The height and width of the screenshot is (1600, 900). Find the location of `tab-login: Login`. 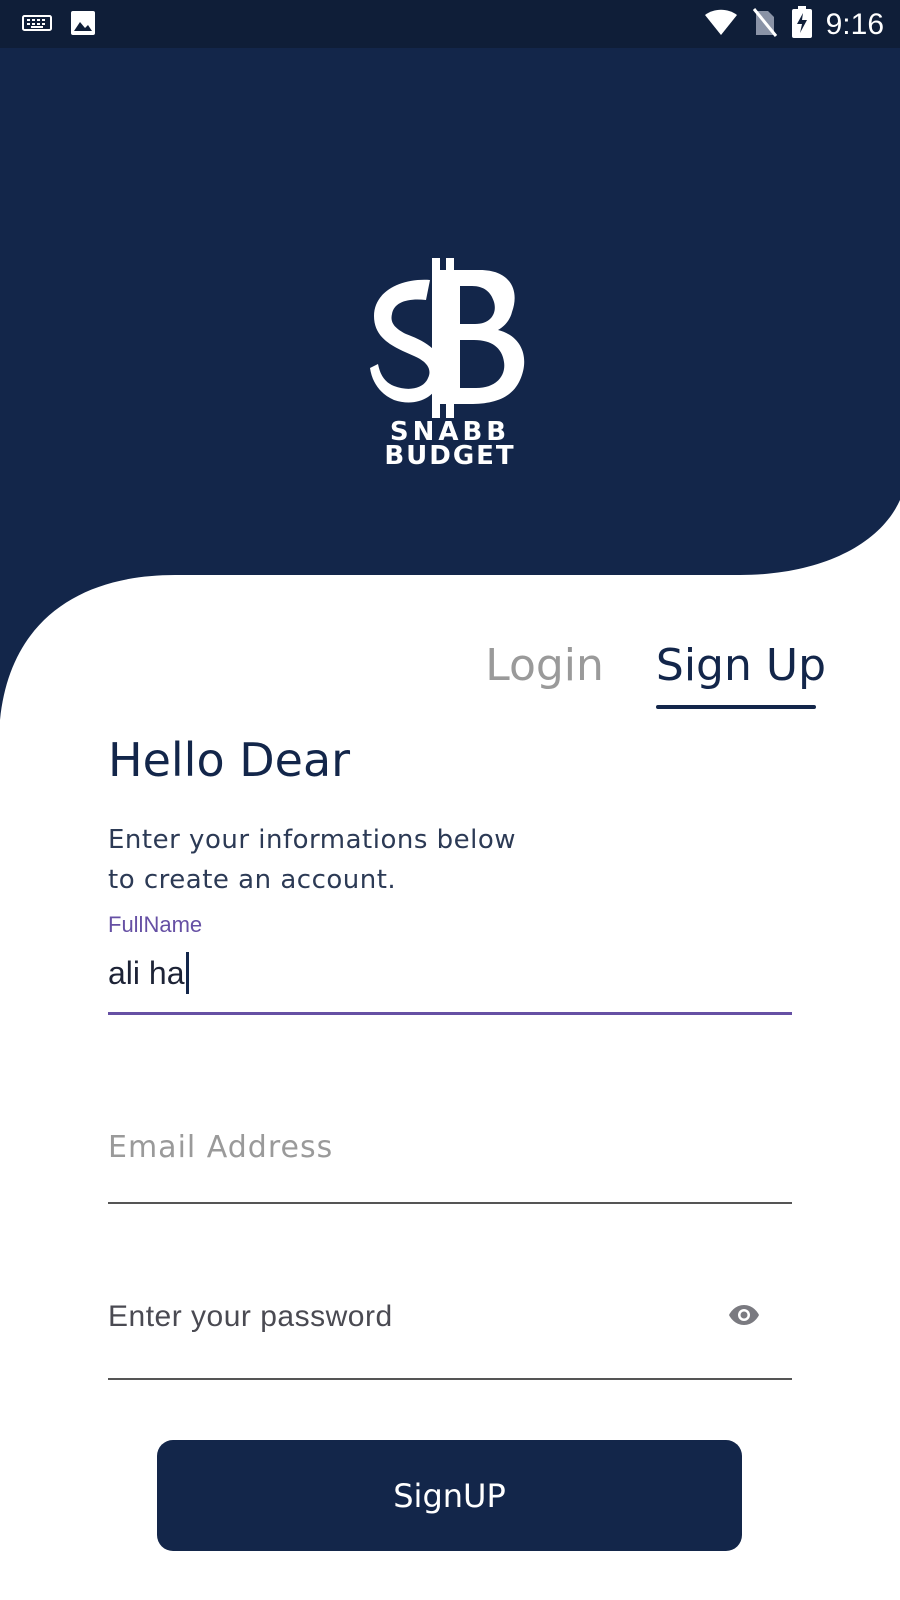

tab-login: Login is located at coordinates (544, 674).